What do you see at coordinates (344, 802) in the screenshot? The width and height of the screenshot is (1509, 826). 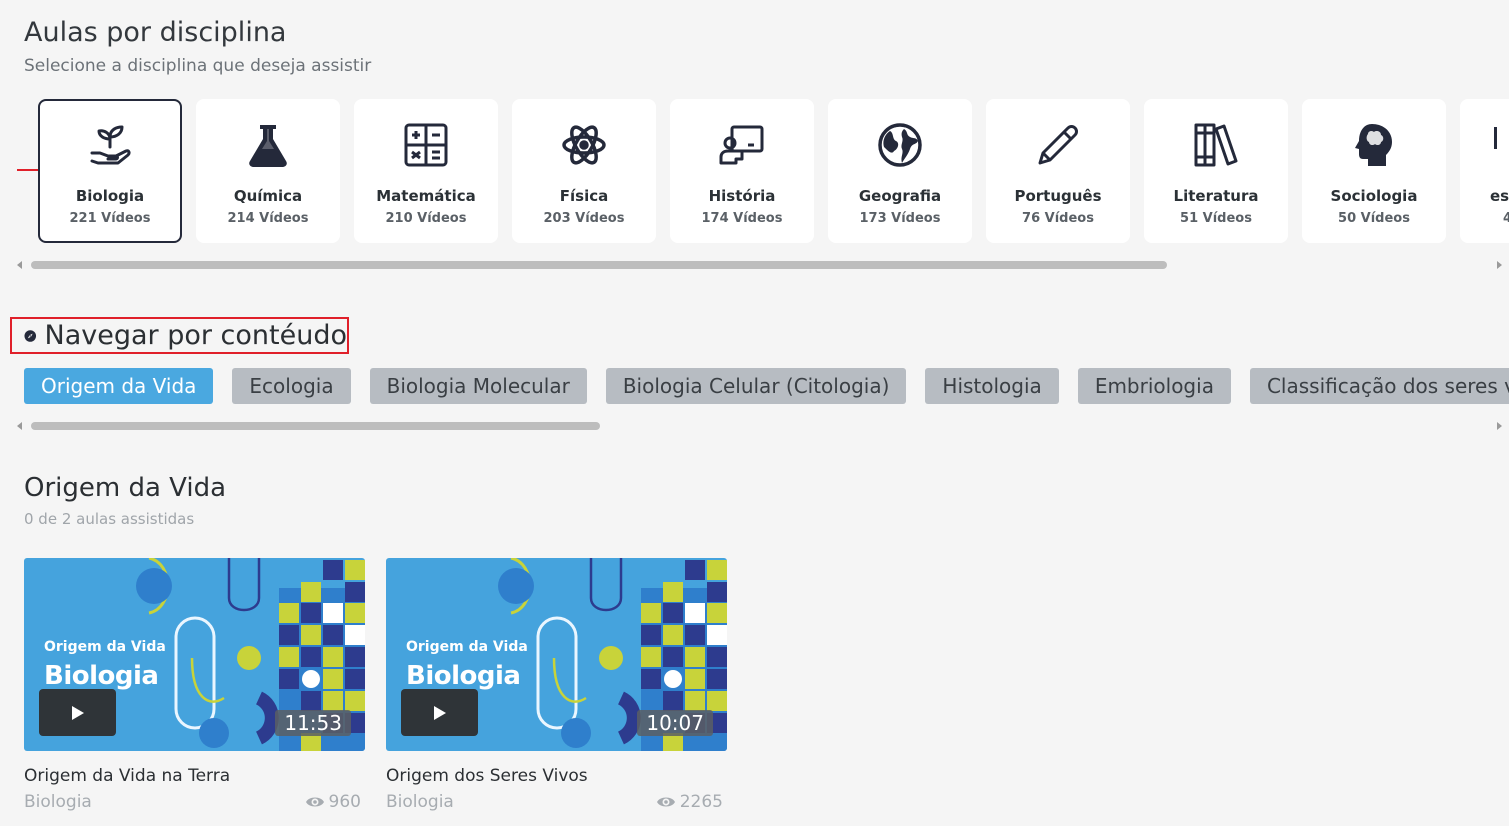 I see `views-count: 960` at bounding box center [344, 802].